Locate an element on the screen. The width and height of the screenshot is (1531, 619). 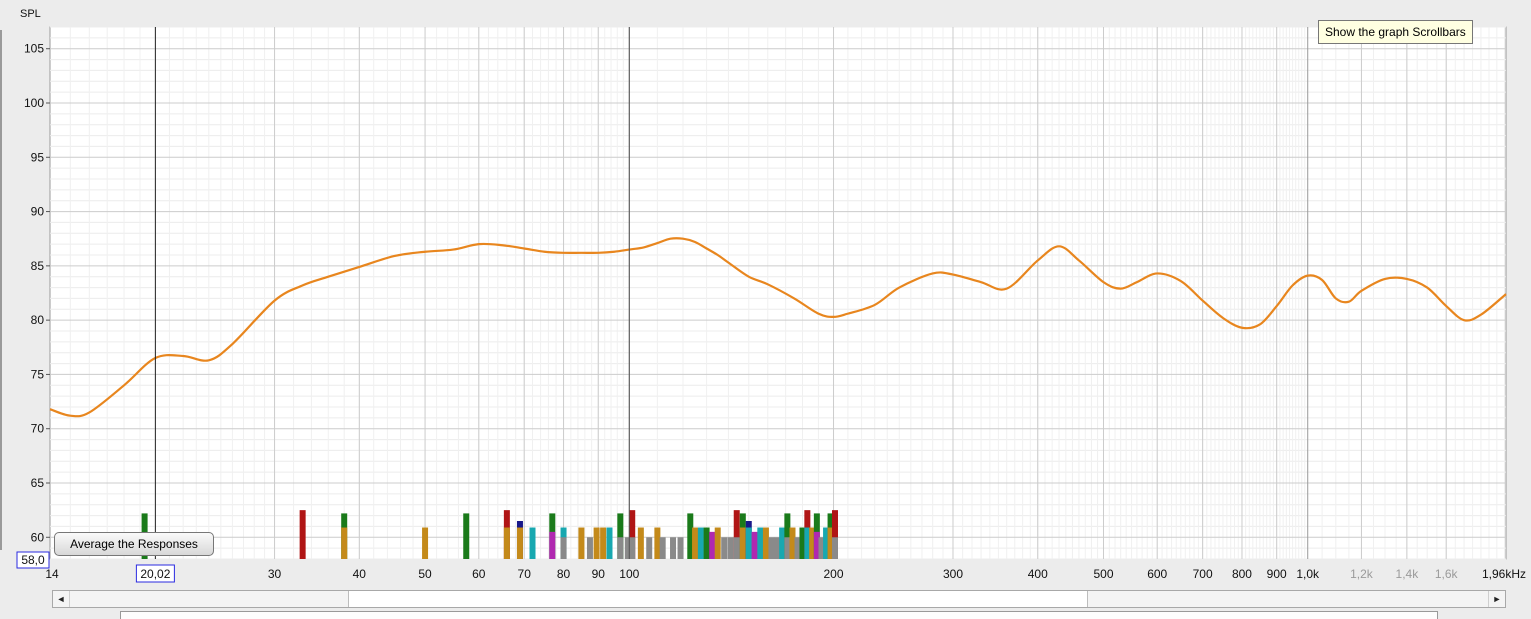
x-tick-label: 14 is located at coordinates (52, 574).